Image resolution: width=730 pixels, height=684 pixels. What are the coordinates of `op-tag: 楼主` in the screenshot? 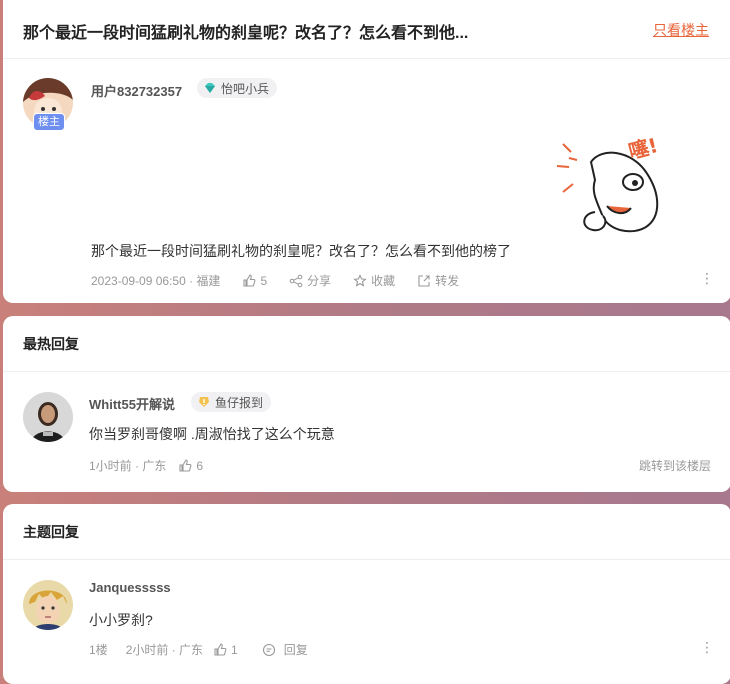 It's located at (49, 122).